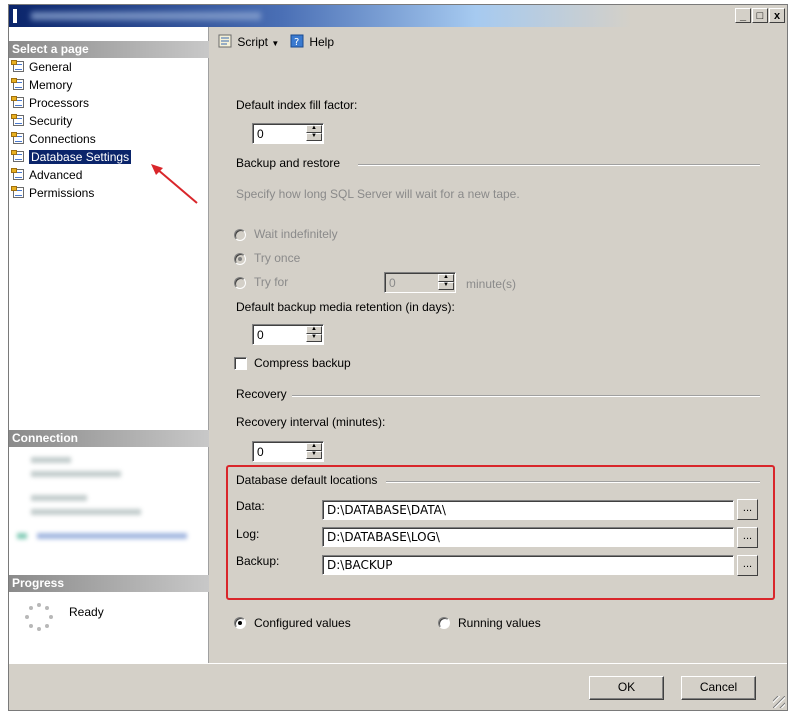 This screenshot has width=794, height=721. I want to click on help-button: ? Help, so click(312, 42).